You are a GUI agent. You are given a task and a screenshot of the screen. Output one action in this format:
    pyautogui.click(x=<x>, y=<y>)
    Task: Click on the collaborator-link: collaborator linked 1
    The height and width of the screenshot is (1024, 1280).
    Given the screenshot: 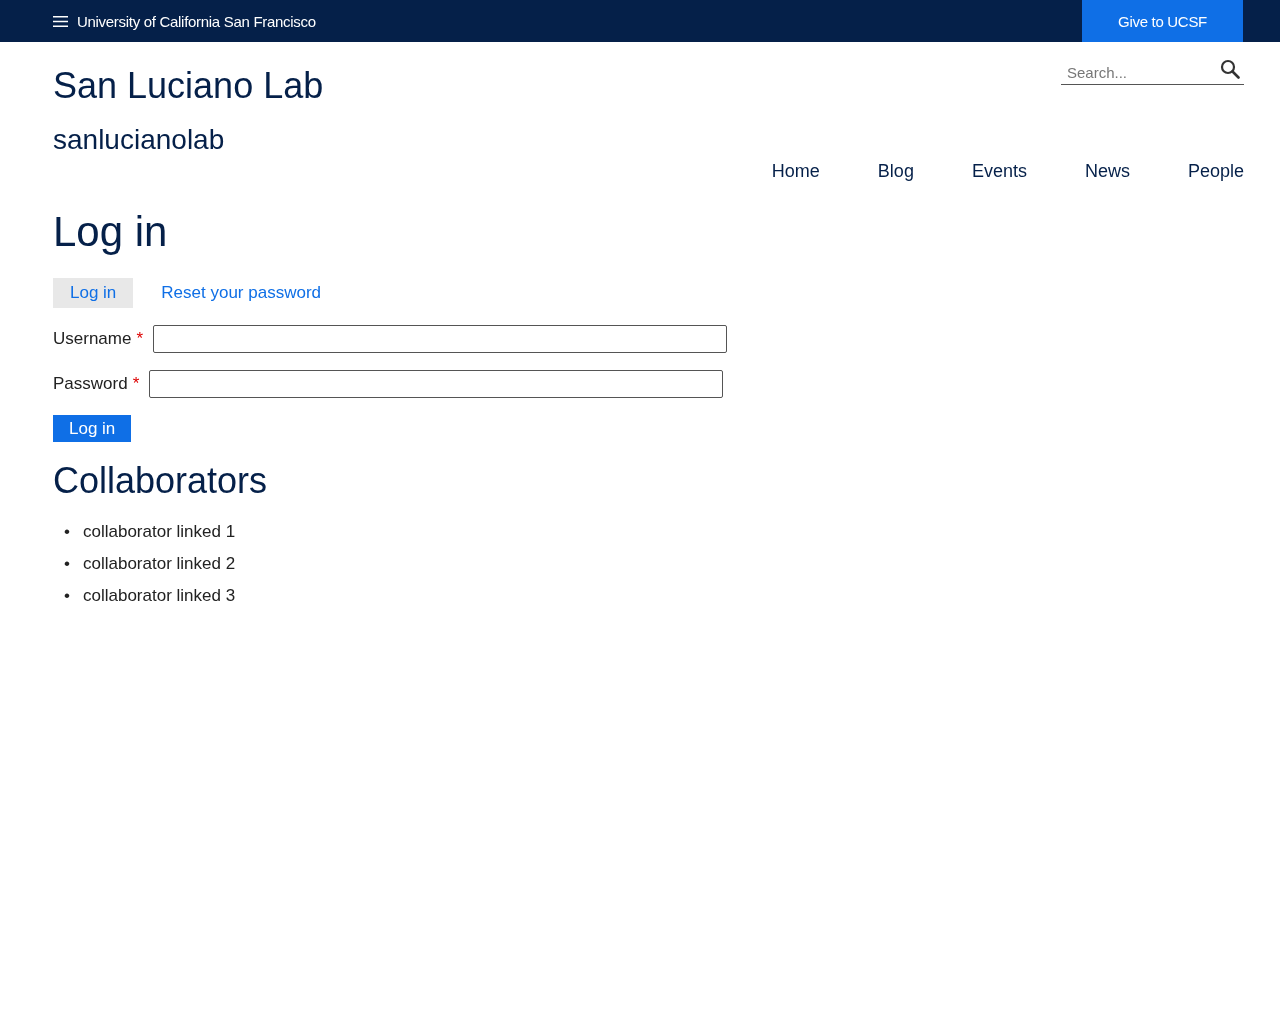 What is the action you would take?
    pyautogui.click(x=159, y=532)
    